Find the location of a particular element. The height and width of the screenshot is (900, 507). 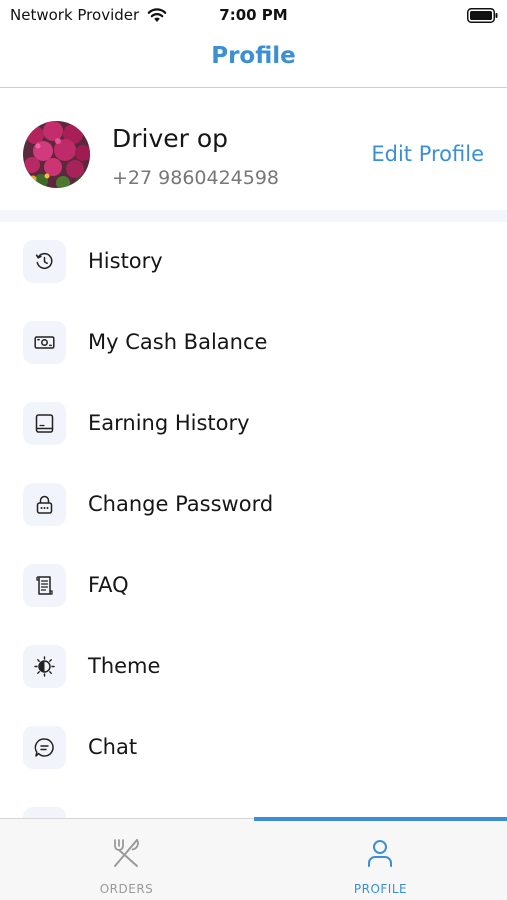

menu-label-earning-history: Earning History is located at coordinates (169, 423).